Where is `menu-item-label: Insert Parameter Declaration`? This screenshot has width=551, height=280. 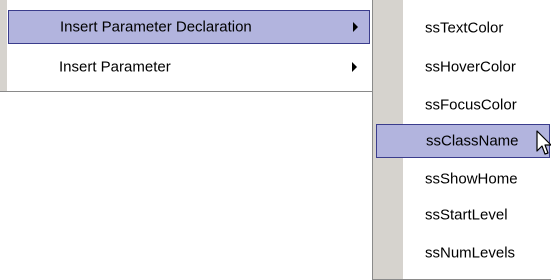
menu-item-label: Insert Parameter Declaration is located at coordinates (156, 27).